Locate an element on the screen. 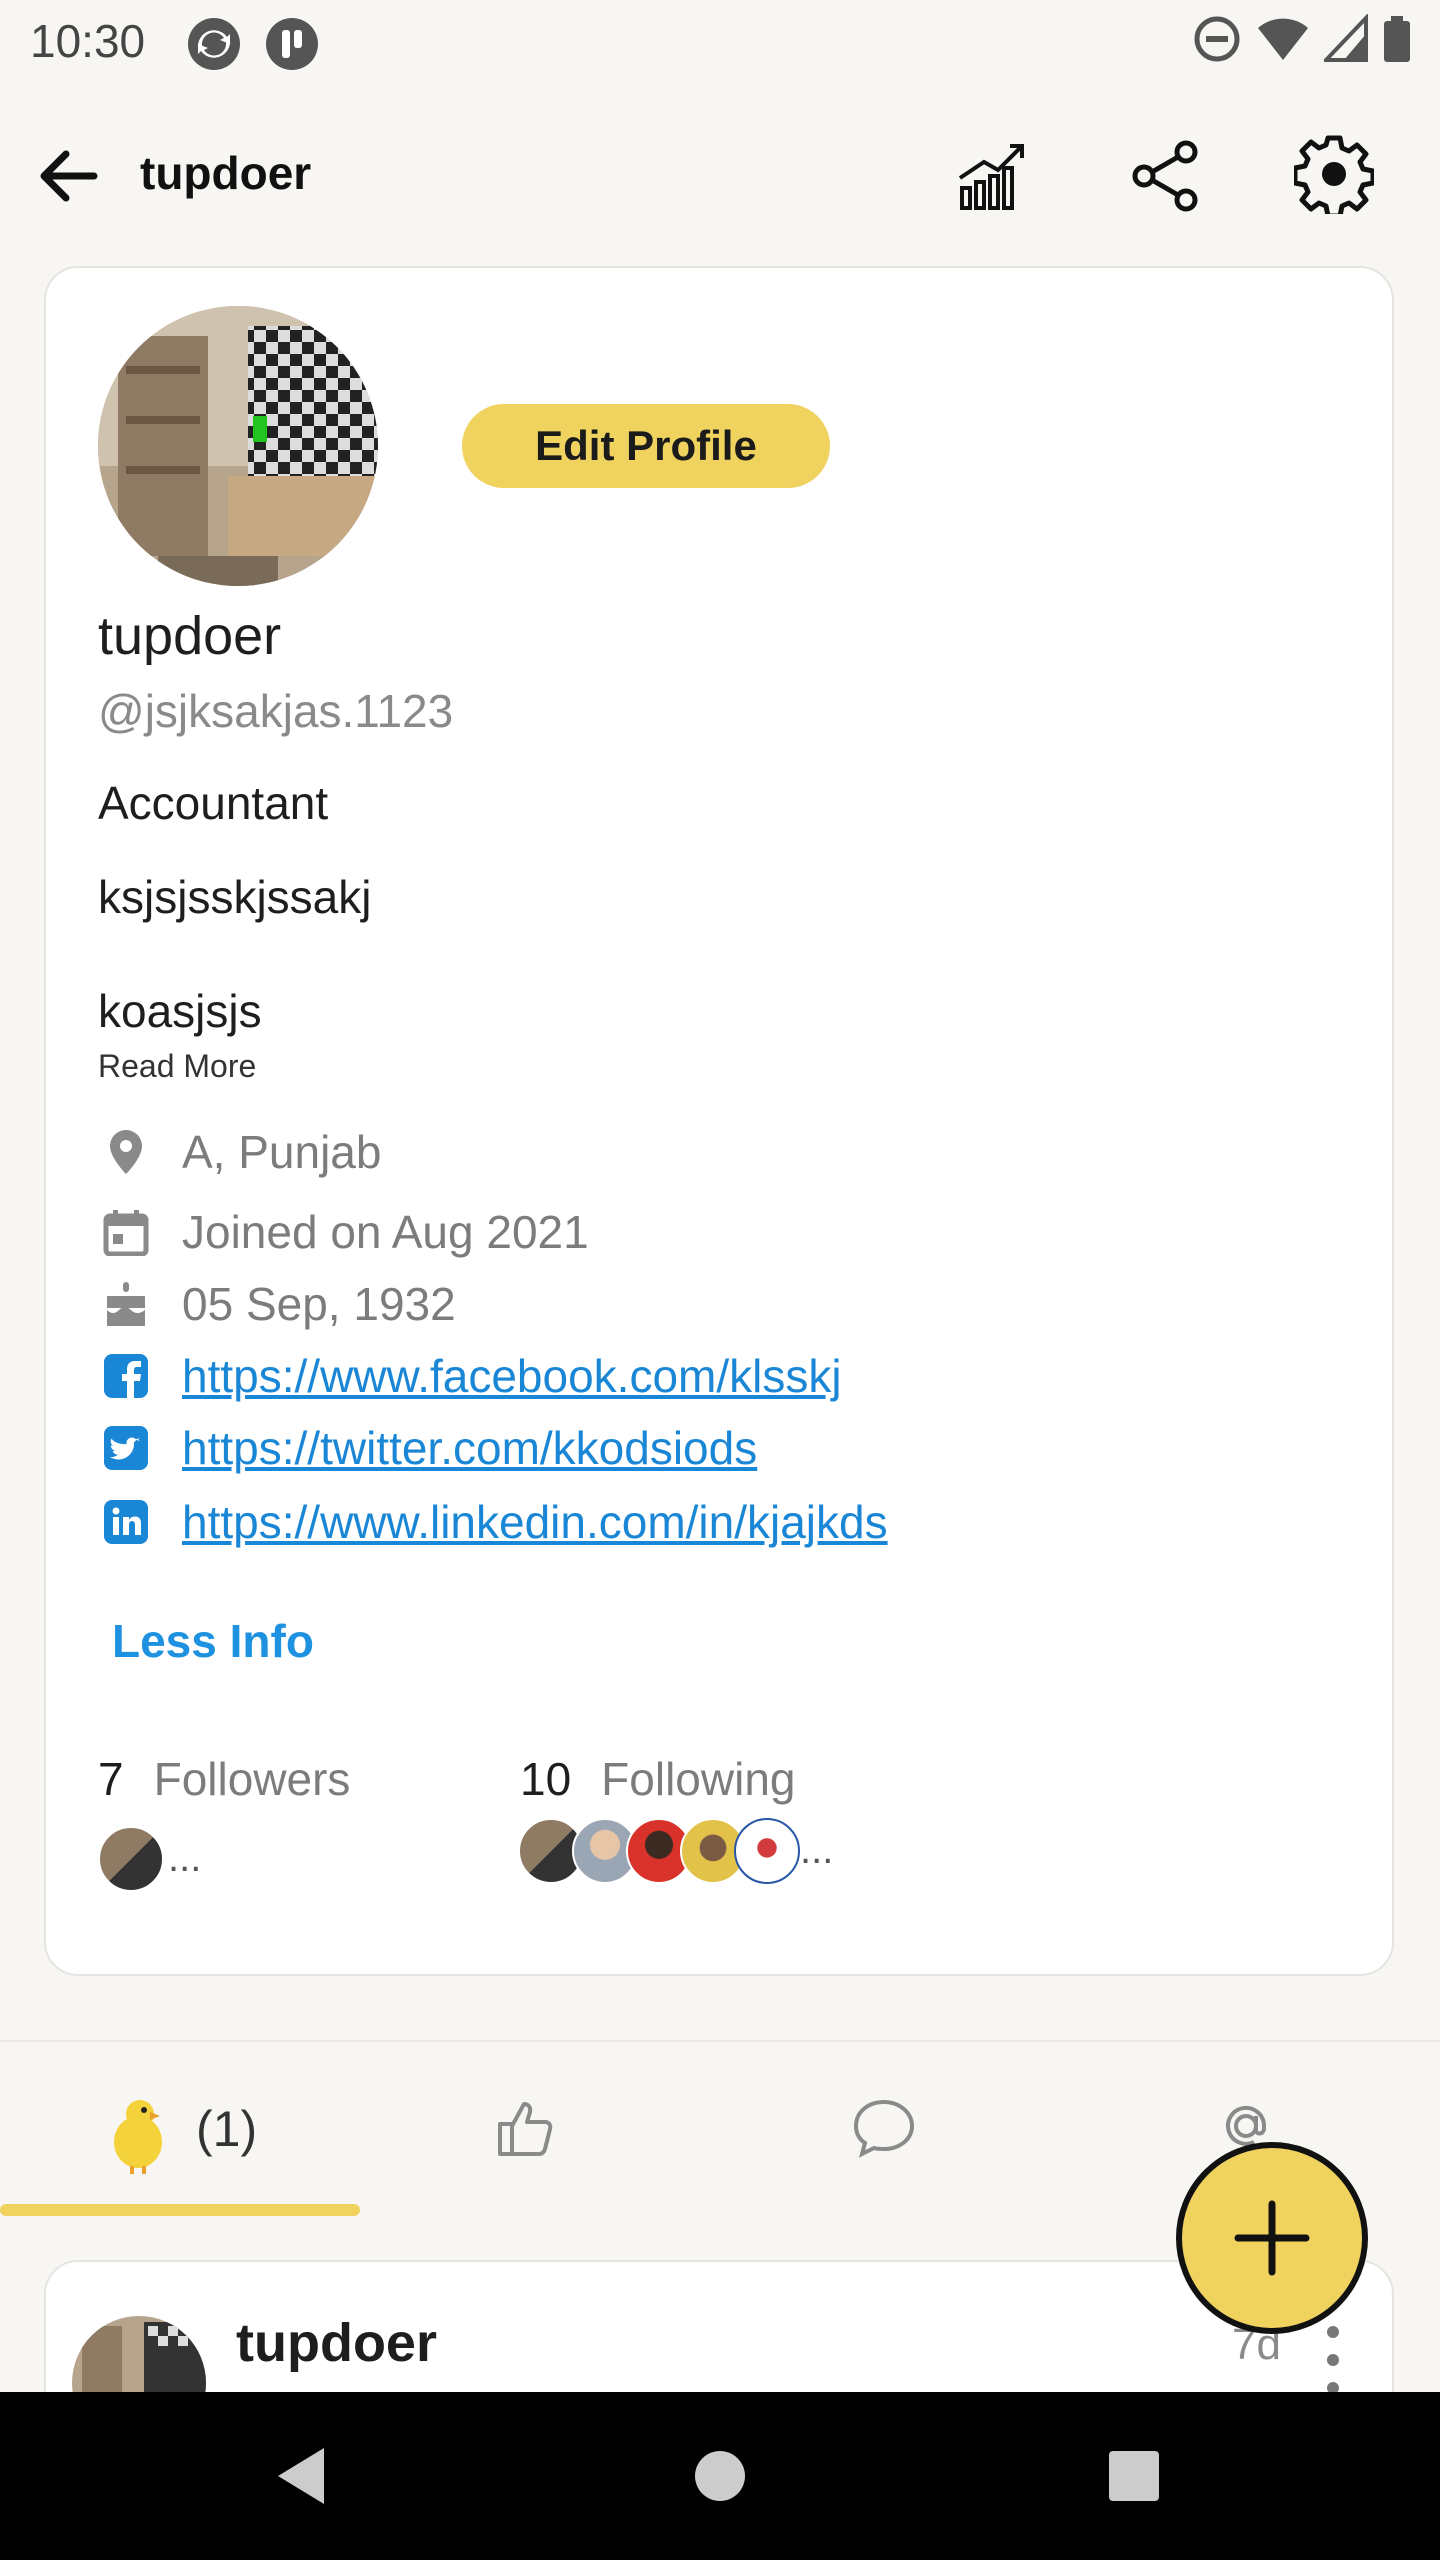 Image resolution: width=1440 pixels, height=2560 pixels. plus-icon is located at coordinates (1272, 2238).